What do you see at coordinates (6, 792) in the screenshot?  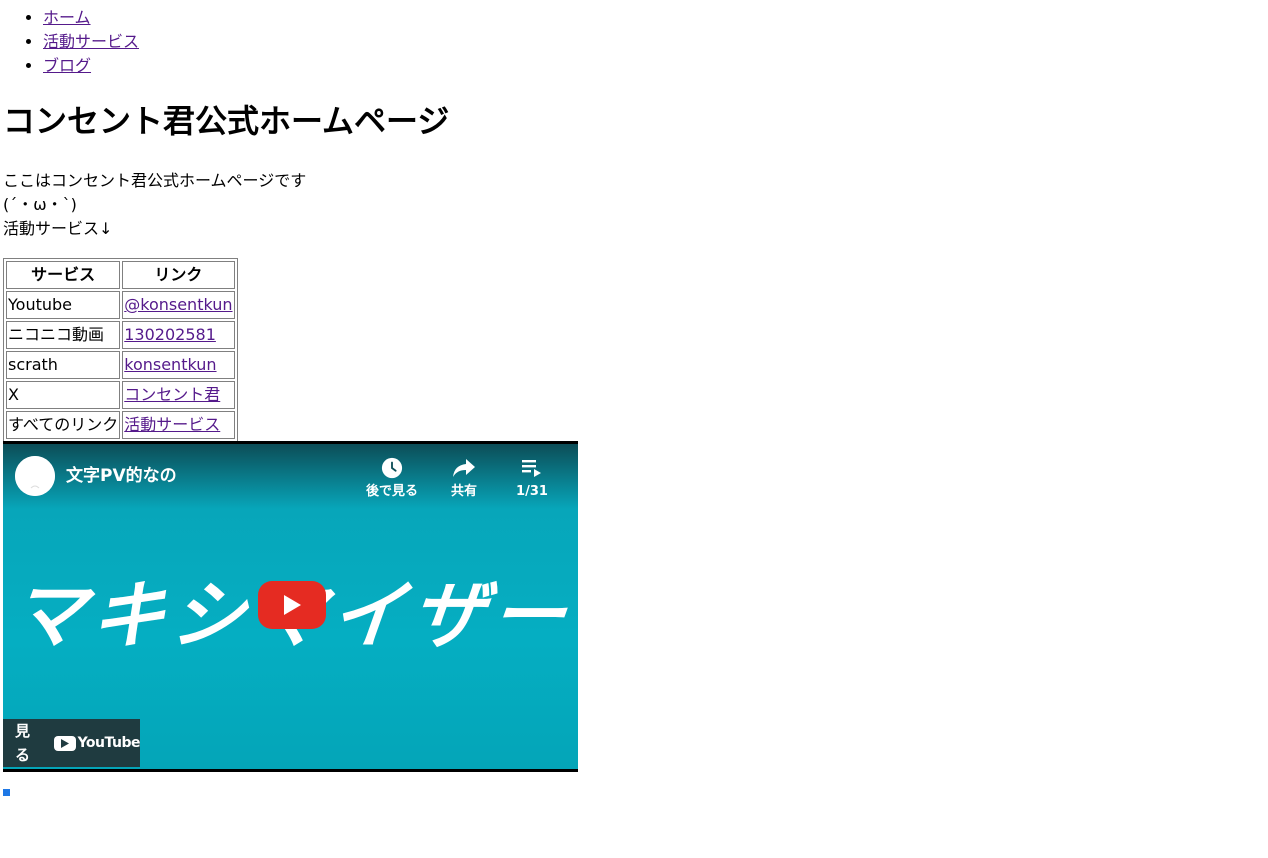 I see `marker-square` at bounding box center [6, 792].